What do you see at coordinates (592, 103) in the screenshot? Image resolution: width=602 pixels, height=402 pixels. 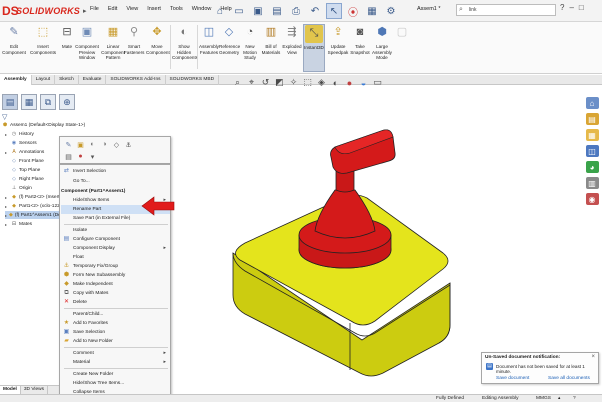 I see `resources-icon: ⌂` at bounding box center [592, 103].